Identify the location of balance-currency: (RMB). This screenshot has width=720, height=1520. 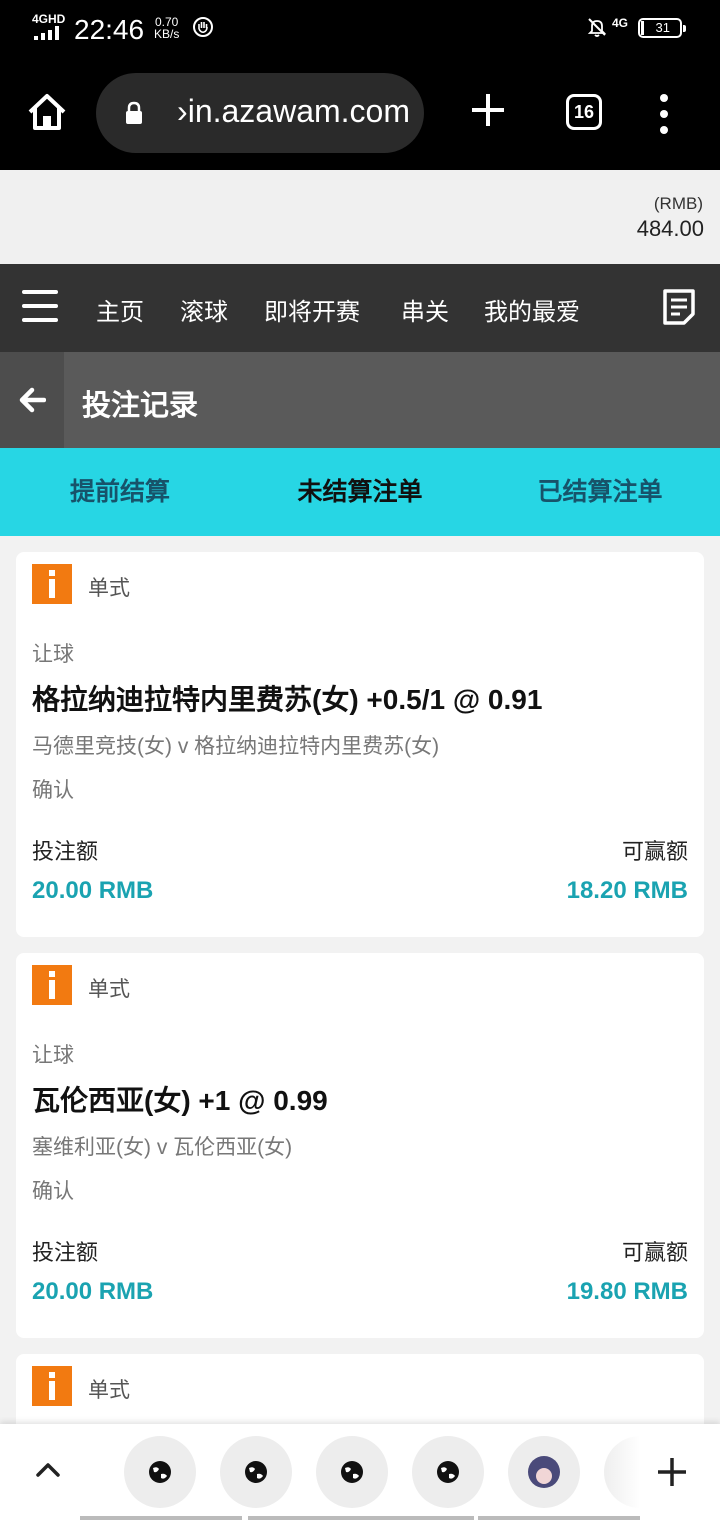
(678, 203).